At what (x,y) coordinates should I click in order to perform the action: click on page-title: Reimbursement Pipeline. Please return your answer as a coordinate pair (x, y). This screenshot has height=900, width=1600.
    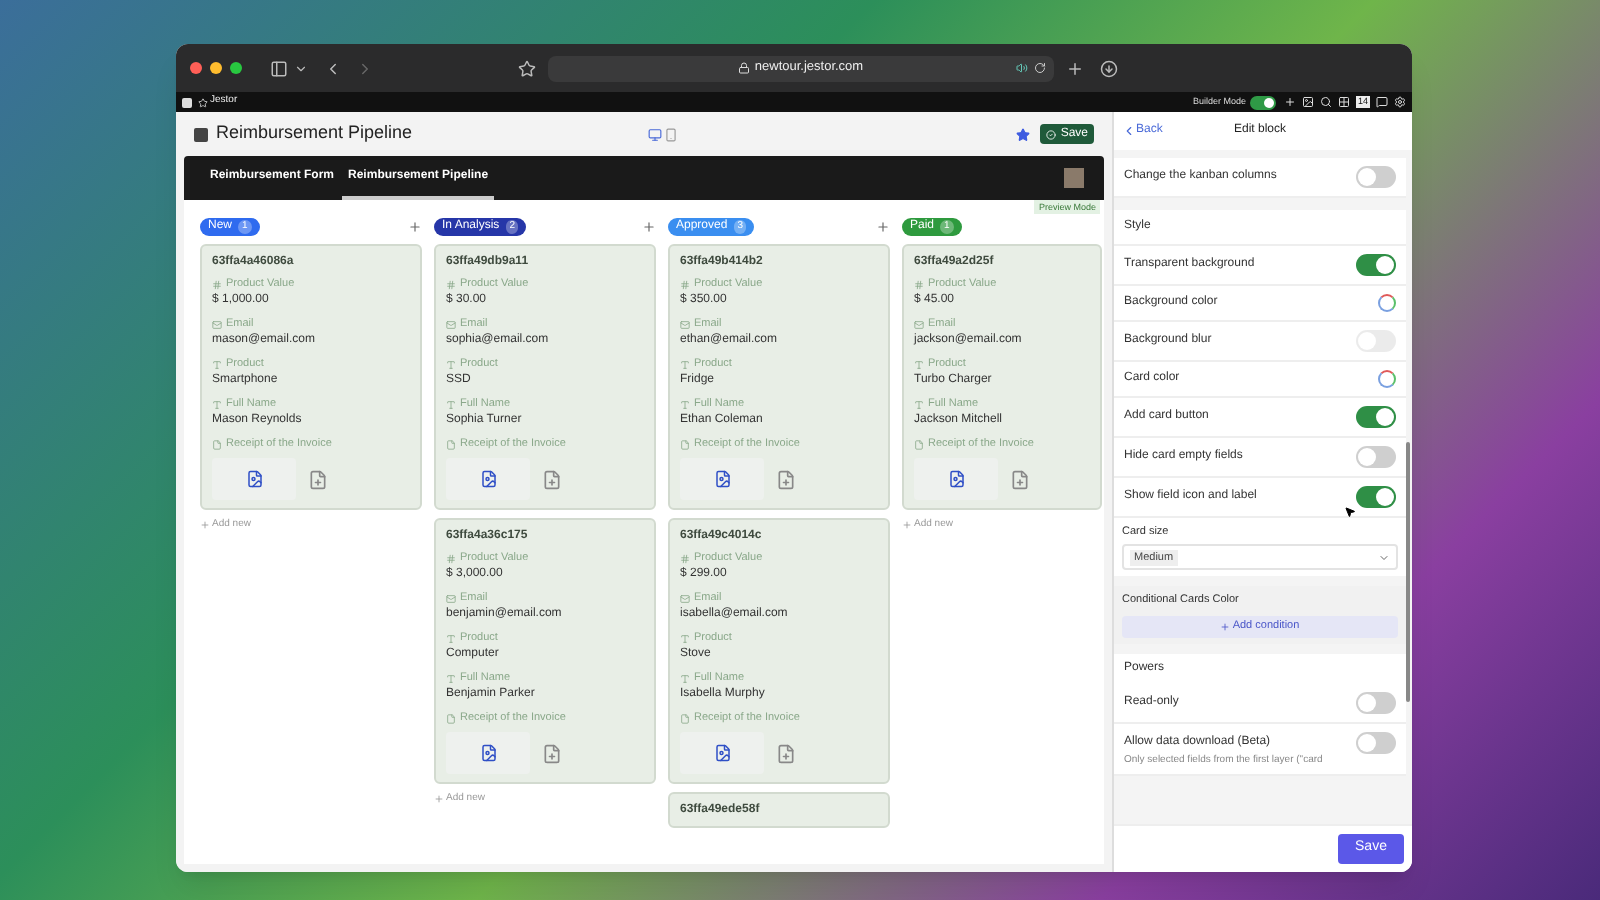
    Looking at the image, I should click on (314, 133).